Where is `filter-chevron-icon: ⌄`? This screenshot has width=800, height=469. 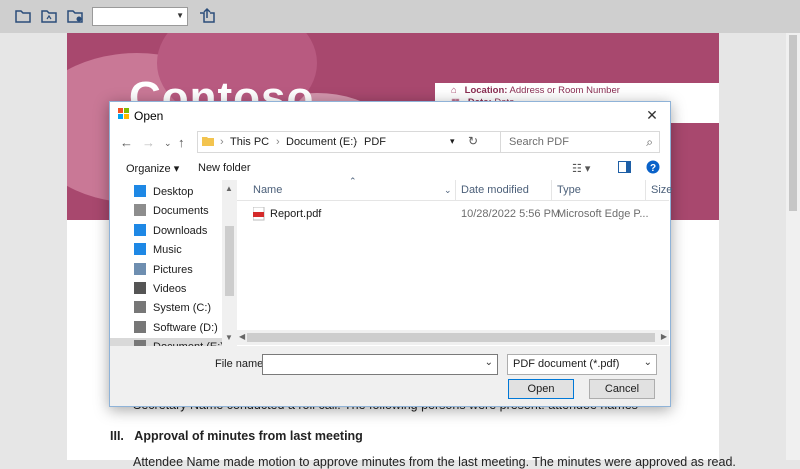
filter-chevron-icon: ⌄ is located at coordinates (448, 190).